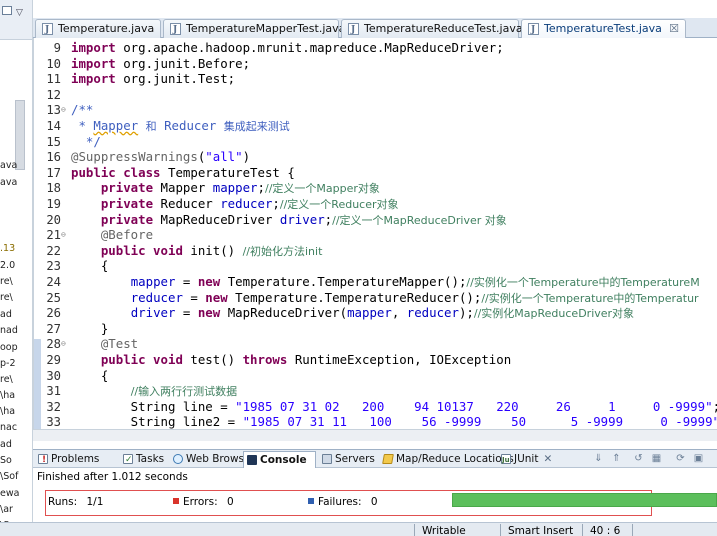  I want to click on package-explorer-item: 2.0, so click(7, 265).